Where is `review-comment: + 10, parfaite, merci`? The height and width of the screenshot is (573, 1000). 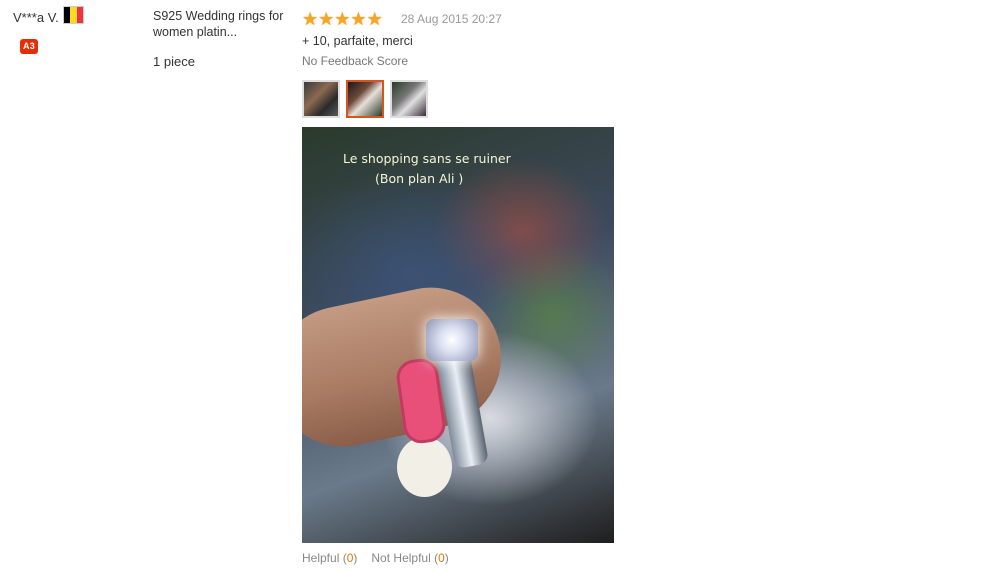 review-comment: + 10, parfaite, merci is located at coordinates (357, 41).